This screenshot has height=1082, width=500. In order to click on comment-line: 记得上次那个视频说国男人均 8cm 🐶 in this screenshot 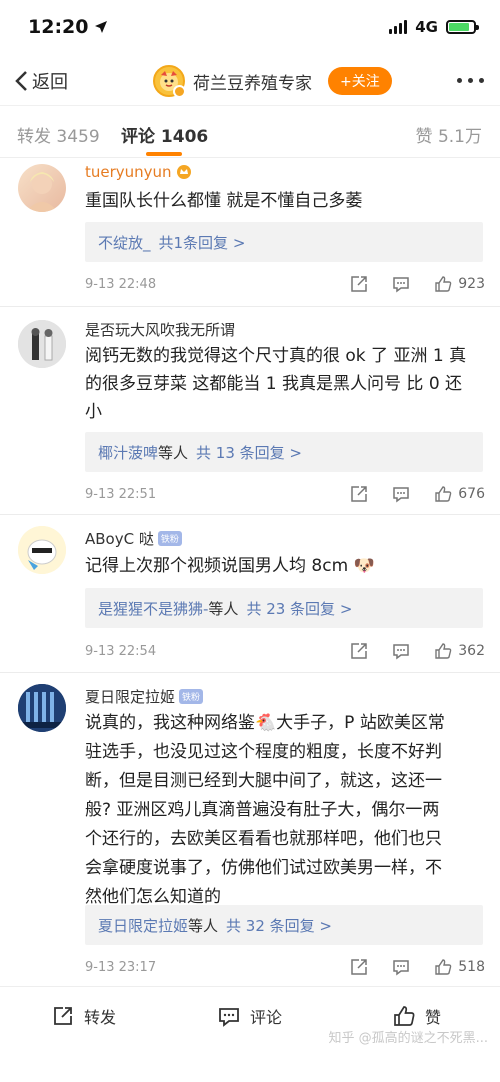, I will do `click(230, 566)`.